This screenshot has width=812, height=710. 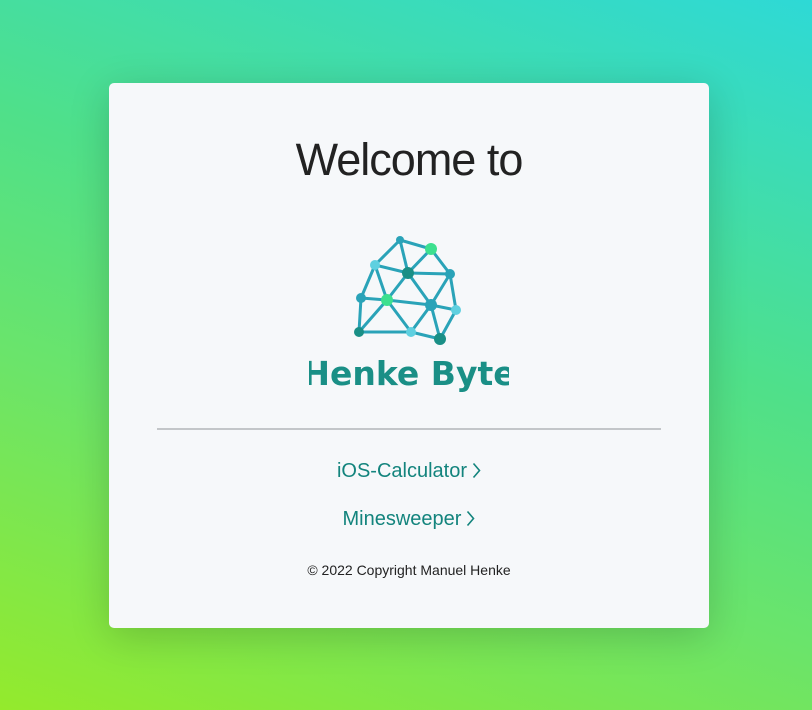 I want to click on divider, so click(x=409, y=429).